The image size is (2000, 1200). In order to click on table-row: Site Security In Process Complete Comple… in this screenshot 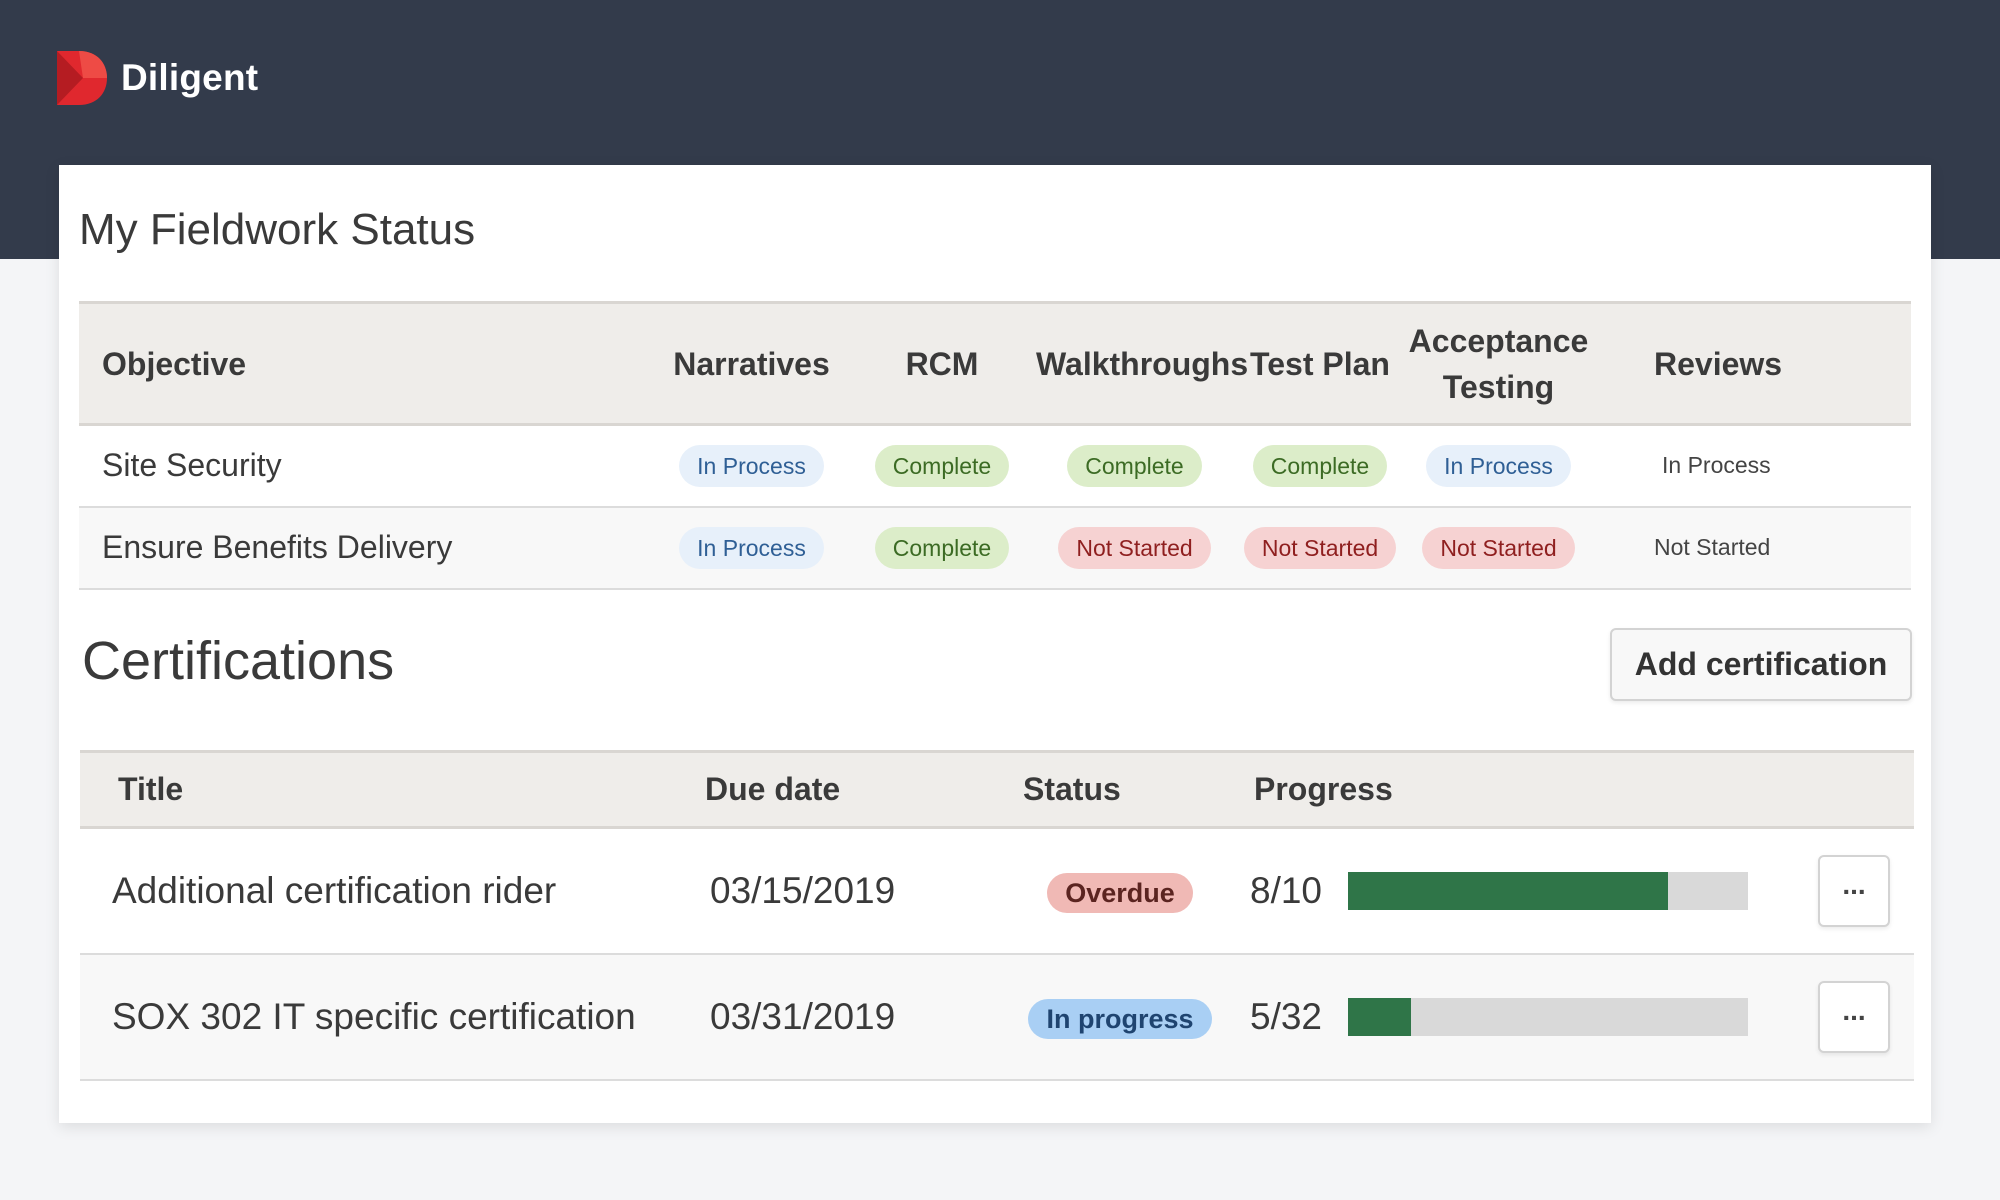, I will do `click(995, 466)`.